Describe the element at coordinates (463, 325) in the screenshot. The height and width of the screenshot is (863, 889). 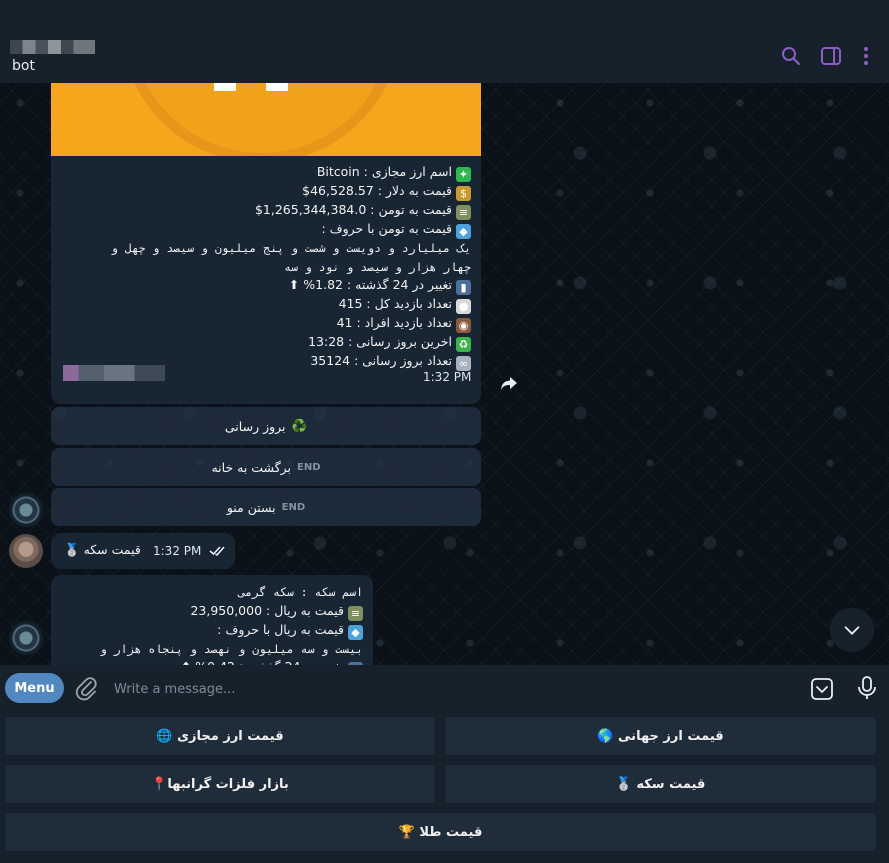
I see `eye-icon: ◉` at that location.